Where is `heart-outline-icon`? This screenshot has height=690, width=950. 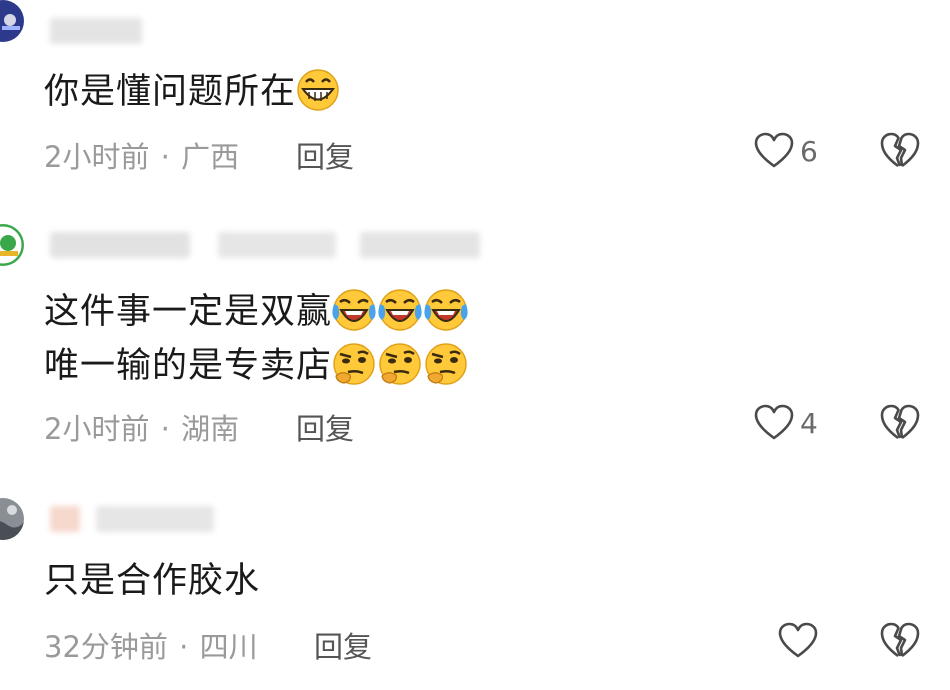
heart-outline-icon is located at coordinates (798, 640).